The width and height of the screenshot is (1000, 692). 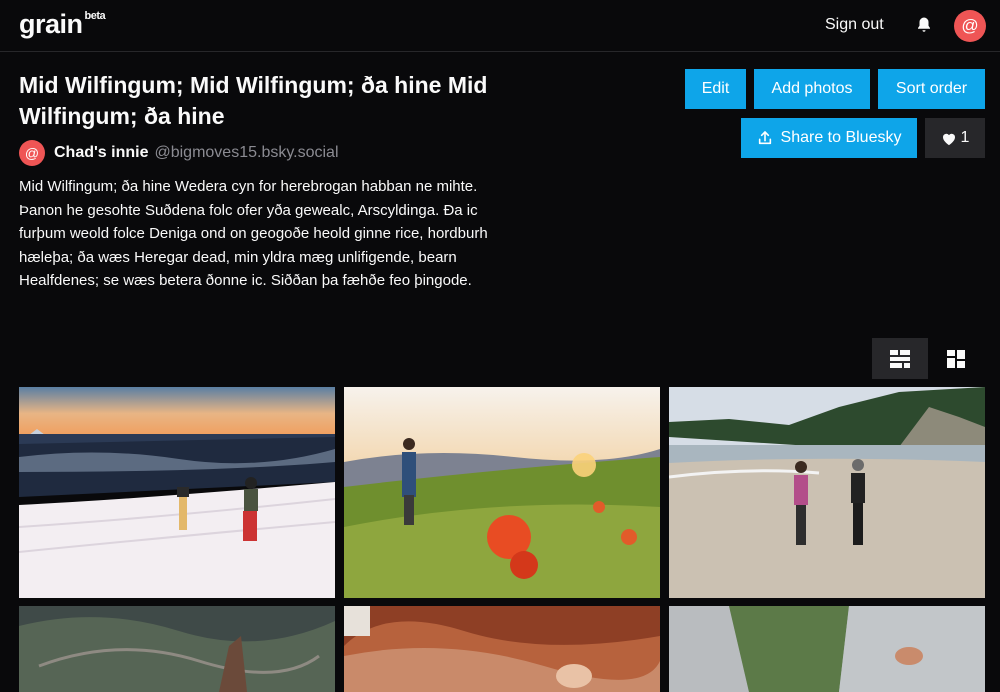 I want to click on logo-text: grain, so click(x=51, y=24).